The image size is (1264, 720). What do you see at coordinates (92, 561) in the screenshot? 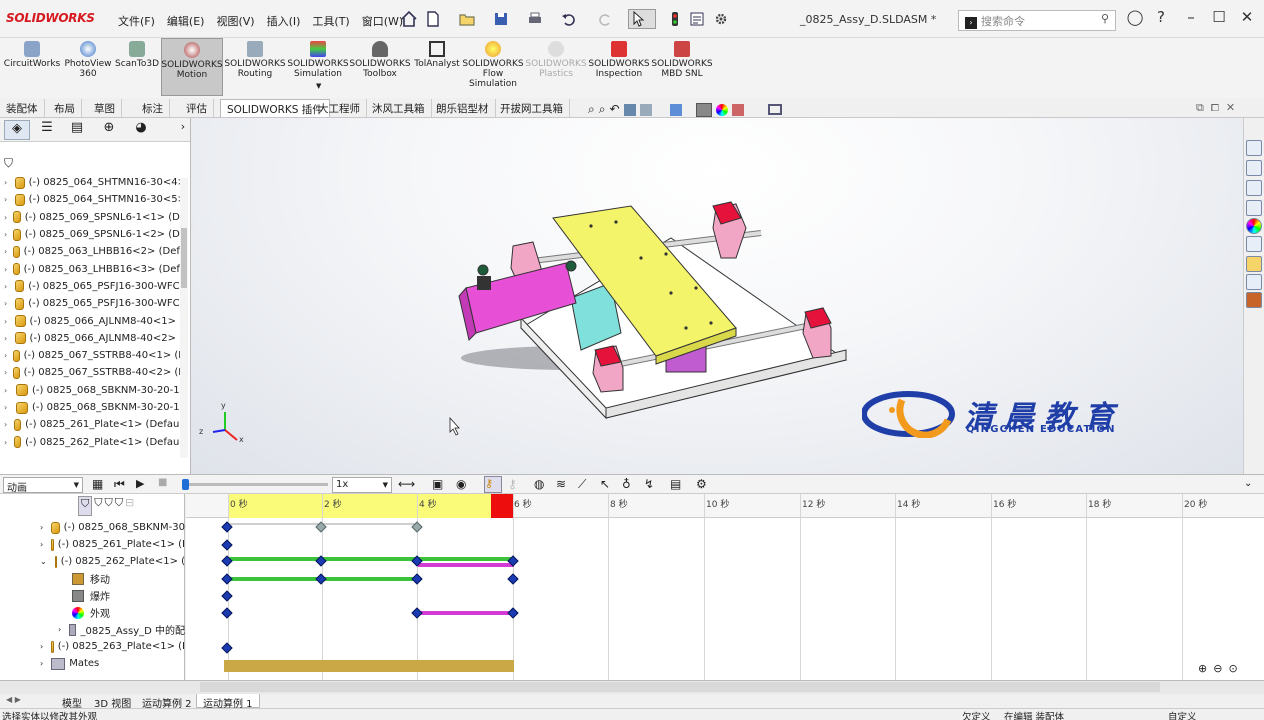
I see `motion-tree-row: ⌄ (-) 0825_262_Plate<1> (I` at bounding box center [92, 561].